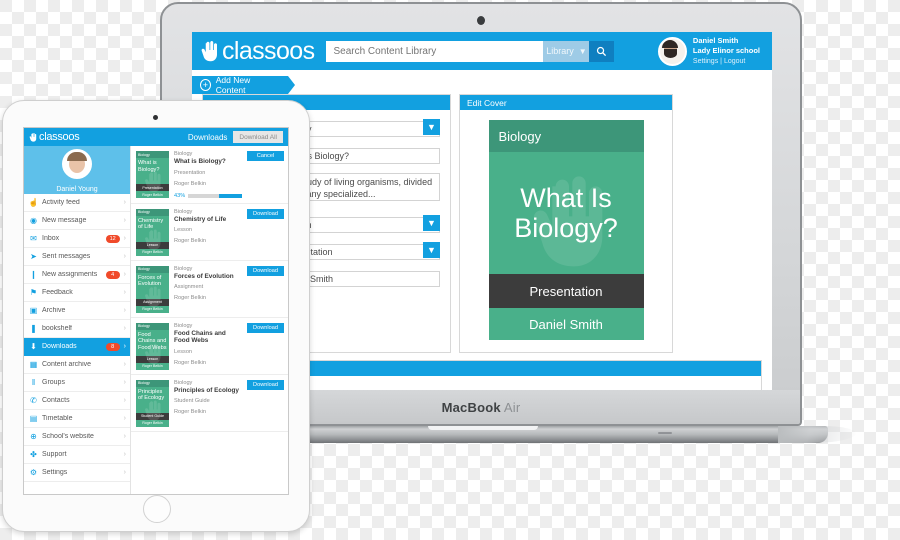 This screenshot has height=540, width=900. I want to click on sidebar-item-content-archive: ▦ Content archive ›, so click(77, 365).